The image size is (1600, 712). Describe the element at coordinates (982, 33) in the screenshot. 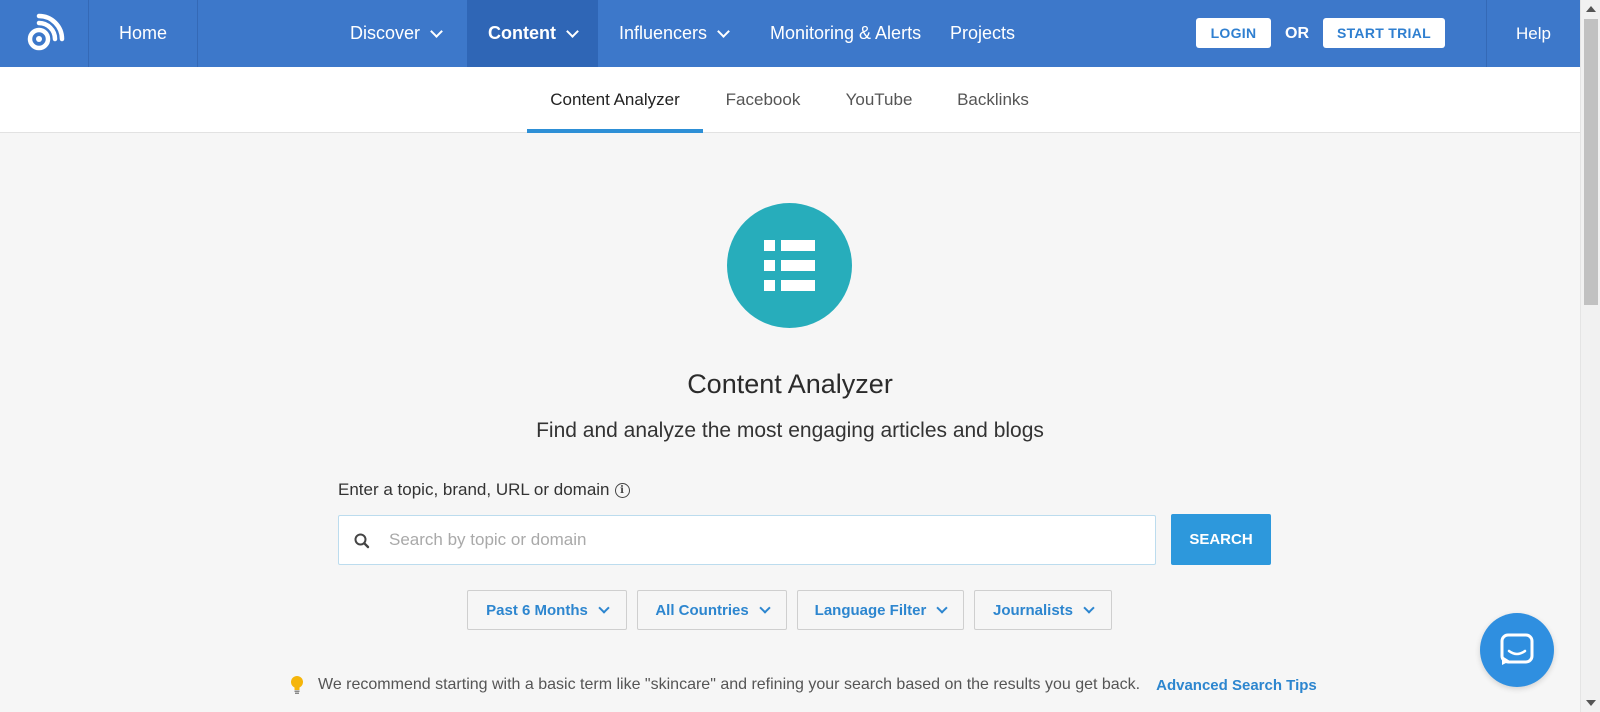

I see `nav-projects: Projects` at that location.